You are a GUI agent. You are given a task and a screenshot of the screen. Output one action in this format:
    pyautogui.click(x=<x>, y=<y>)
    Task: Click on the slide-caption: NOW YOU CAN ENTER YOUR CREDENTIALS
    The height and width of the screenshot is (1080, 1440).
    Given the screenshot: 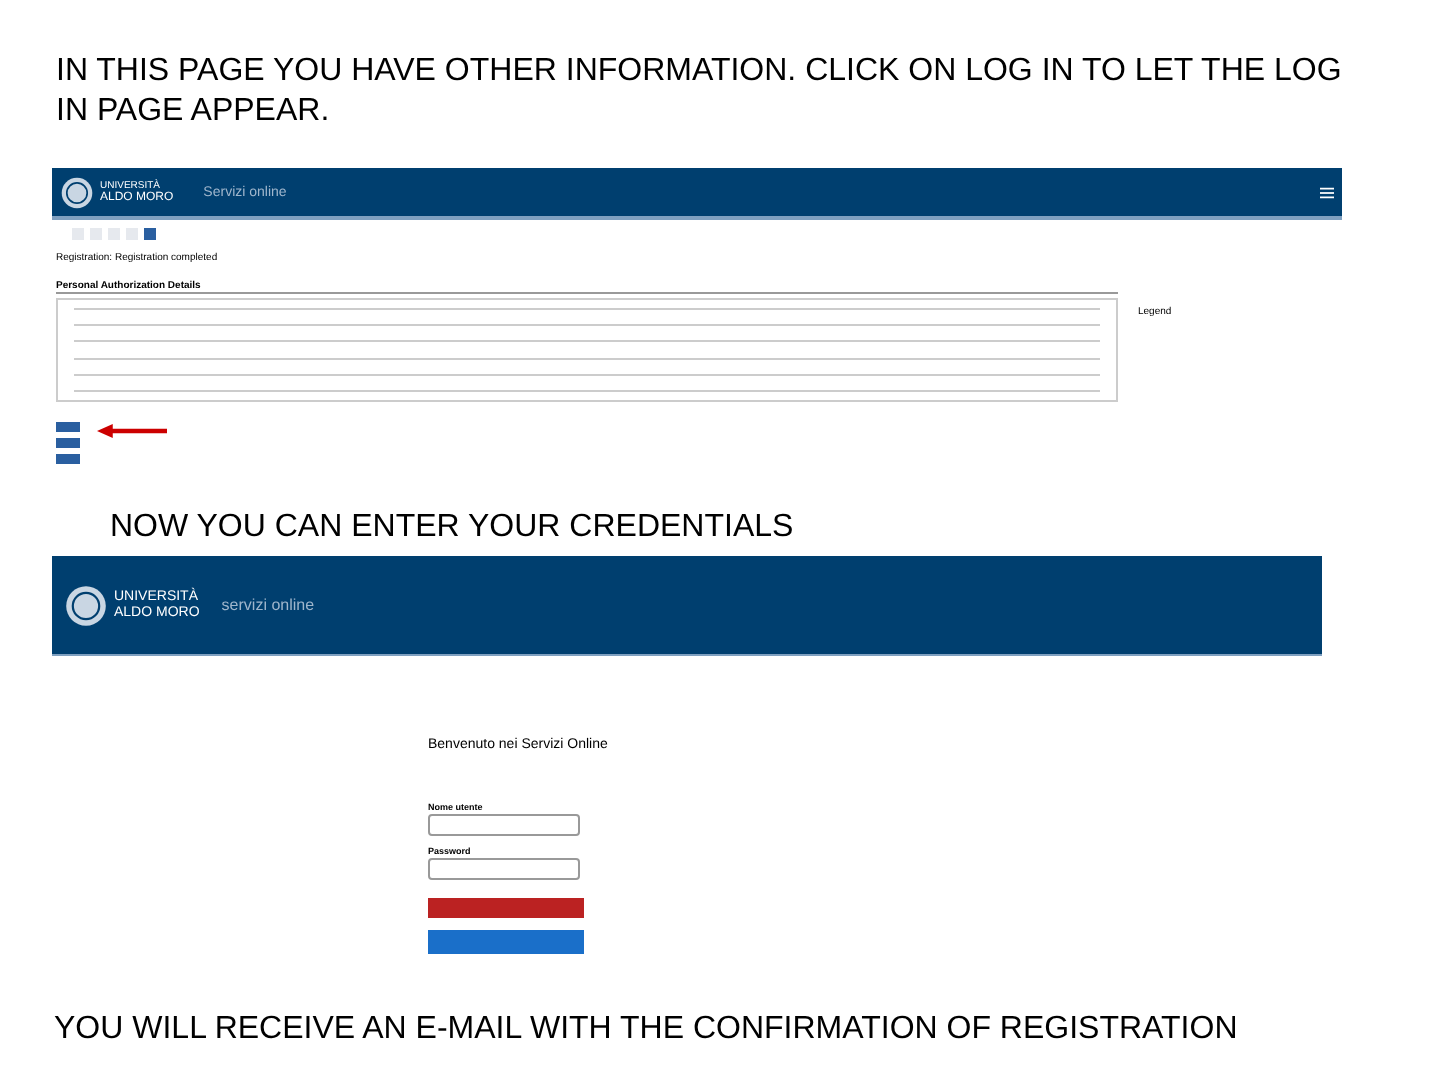 What is the action you would take?
    pyautogui.click(x=453, y=528)
    